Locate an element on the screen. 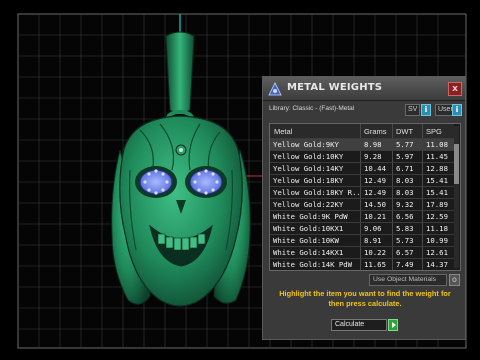 The width and height of the screenshot is (480, 360). panel-title: METAL WEIGHTS is located at coordinates (335, 87).